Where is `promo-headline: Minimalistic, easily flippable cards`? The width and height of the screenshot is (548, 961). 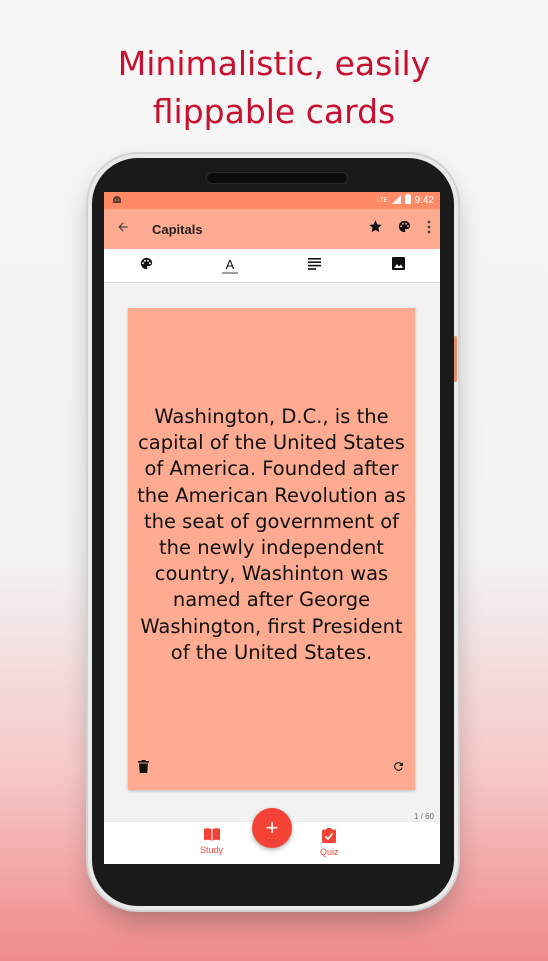
promo-headline: Minimalistic, easily flippable cards is located at coordinates (274, 88).